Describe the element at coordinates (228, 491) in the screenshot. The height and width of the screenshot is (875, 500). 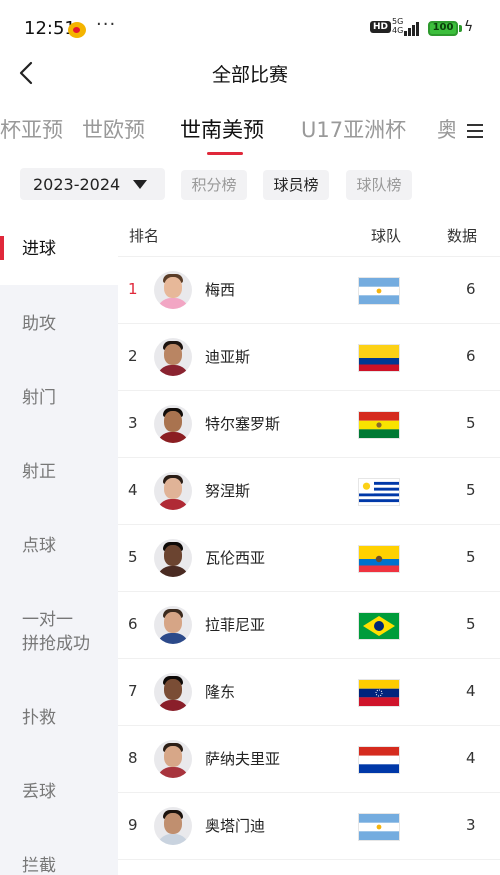
I see `player-name: 努涅斯` at that location.